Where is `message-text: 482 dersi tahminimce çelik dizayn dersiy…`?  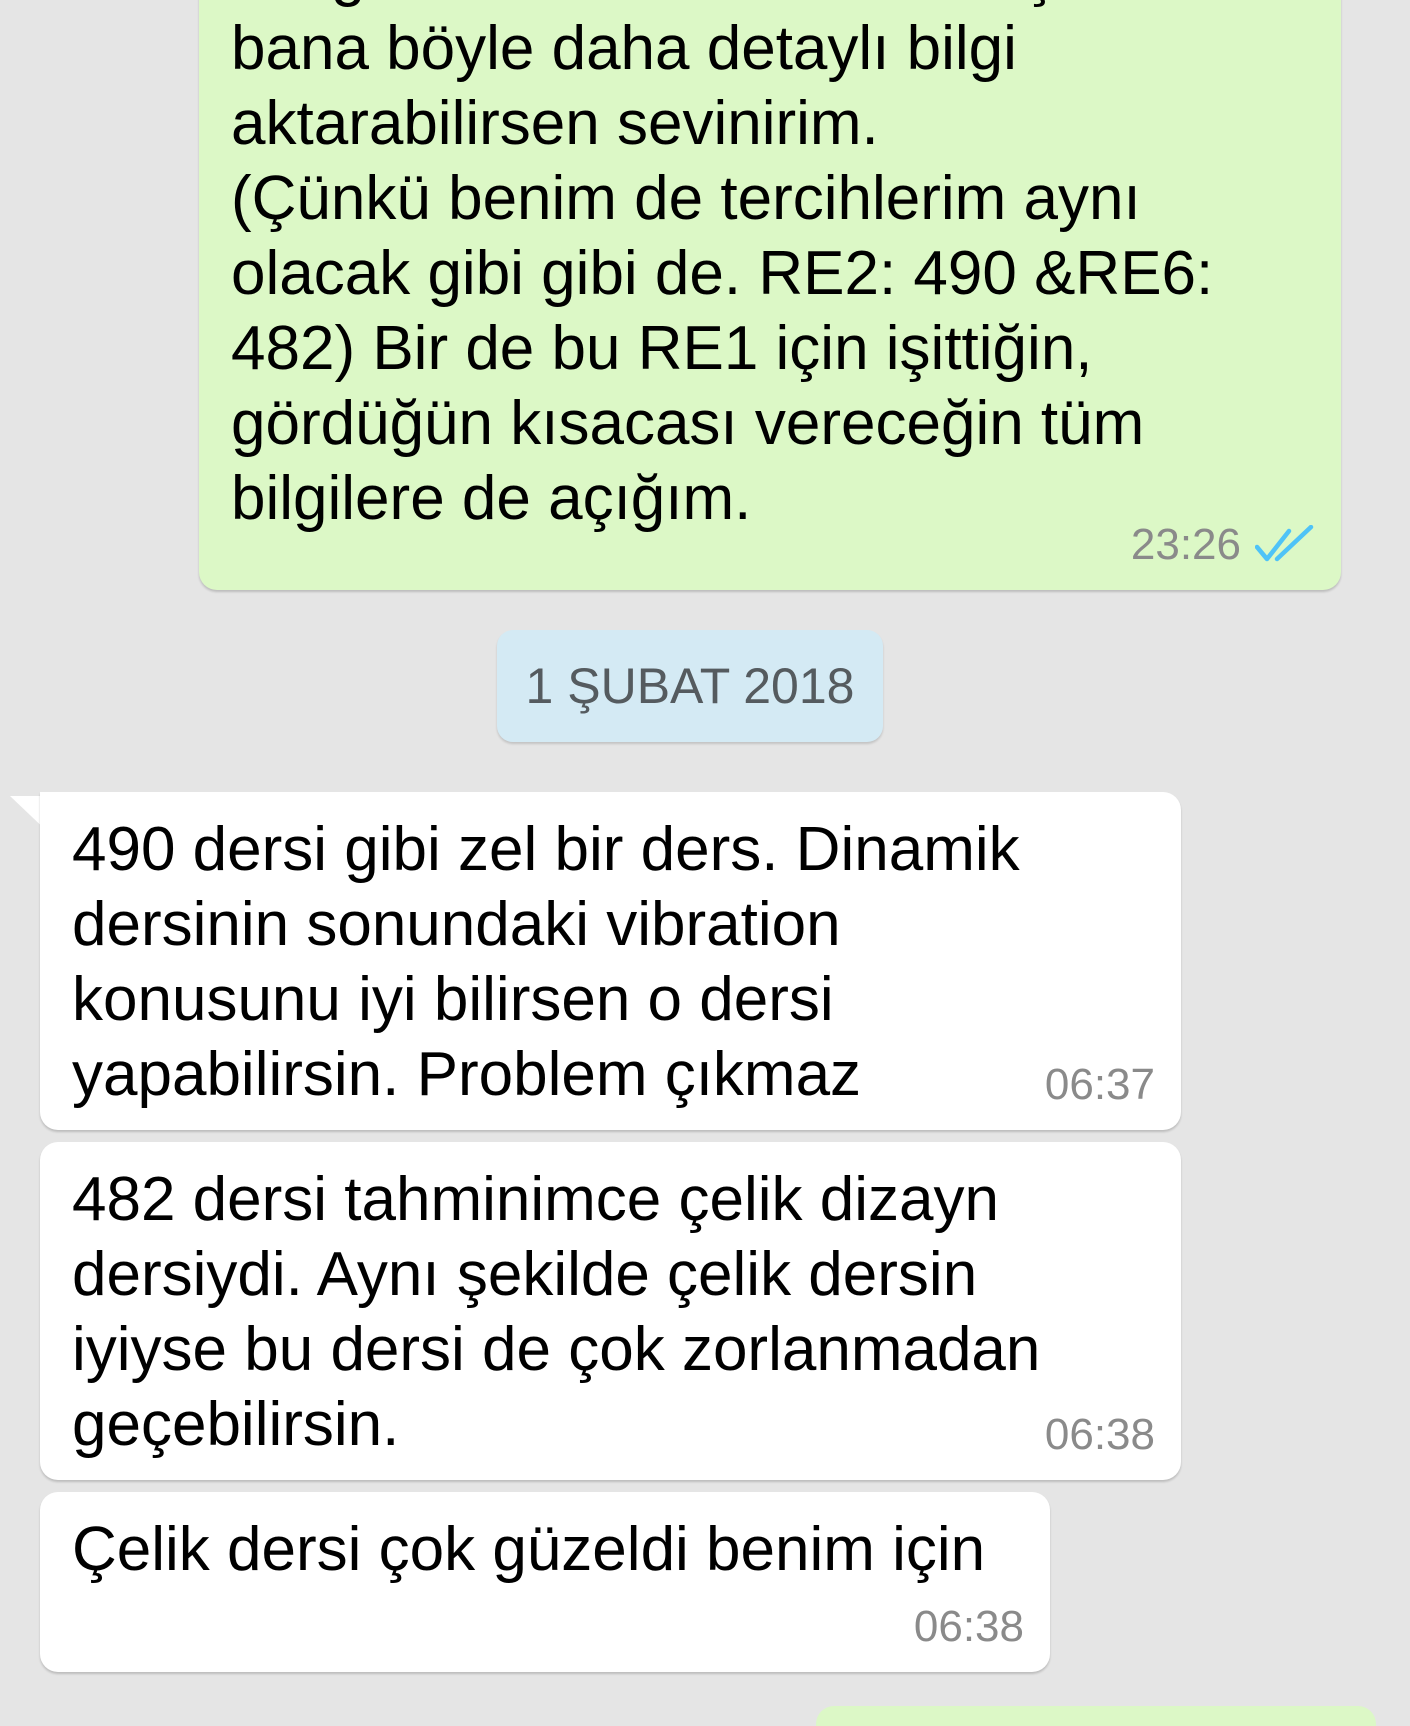
message-text: 482 dersi tahminimce çelik dizayn dersiy… is located at coordinates (556, 1312).